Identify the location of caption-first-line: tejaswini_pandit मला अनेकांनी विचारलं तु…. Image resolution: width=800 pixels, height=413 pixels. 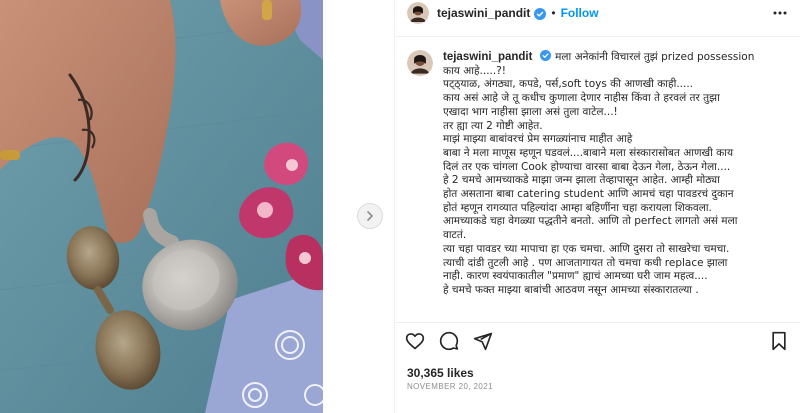
(615, 57).